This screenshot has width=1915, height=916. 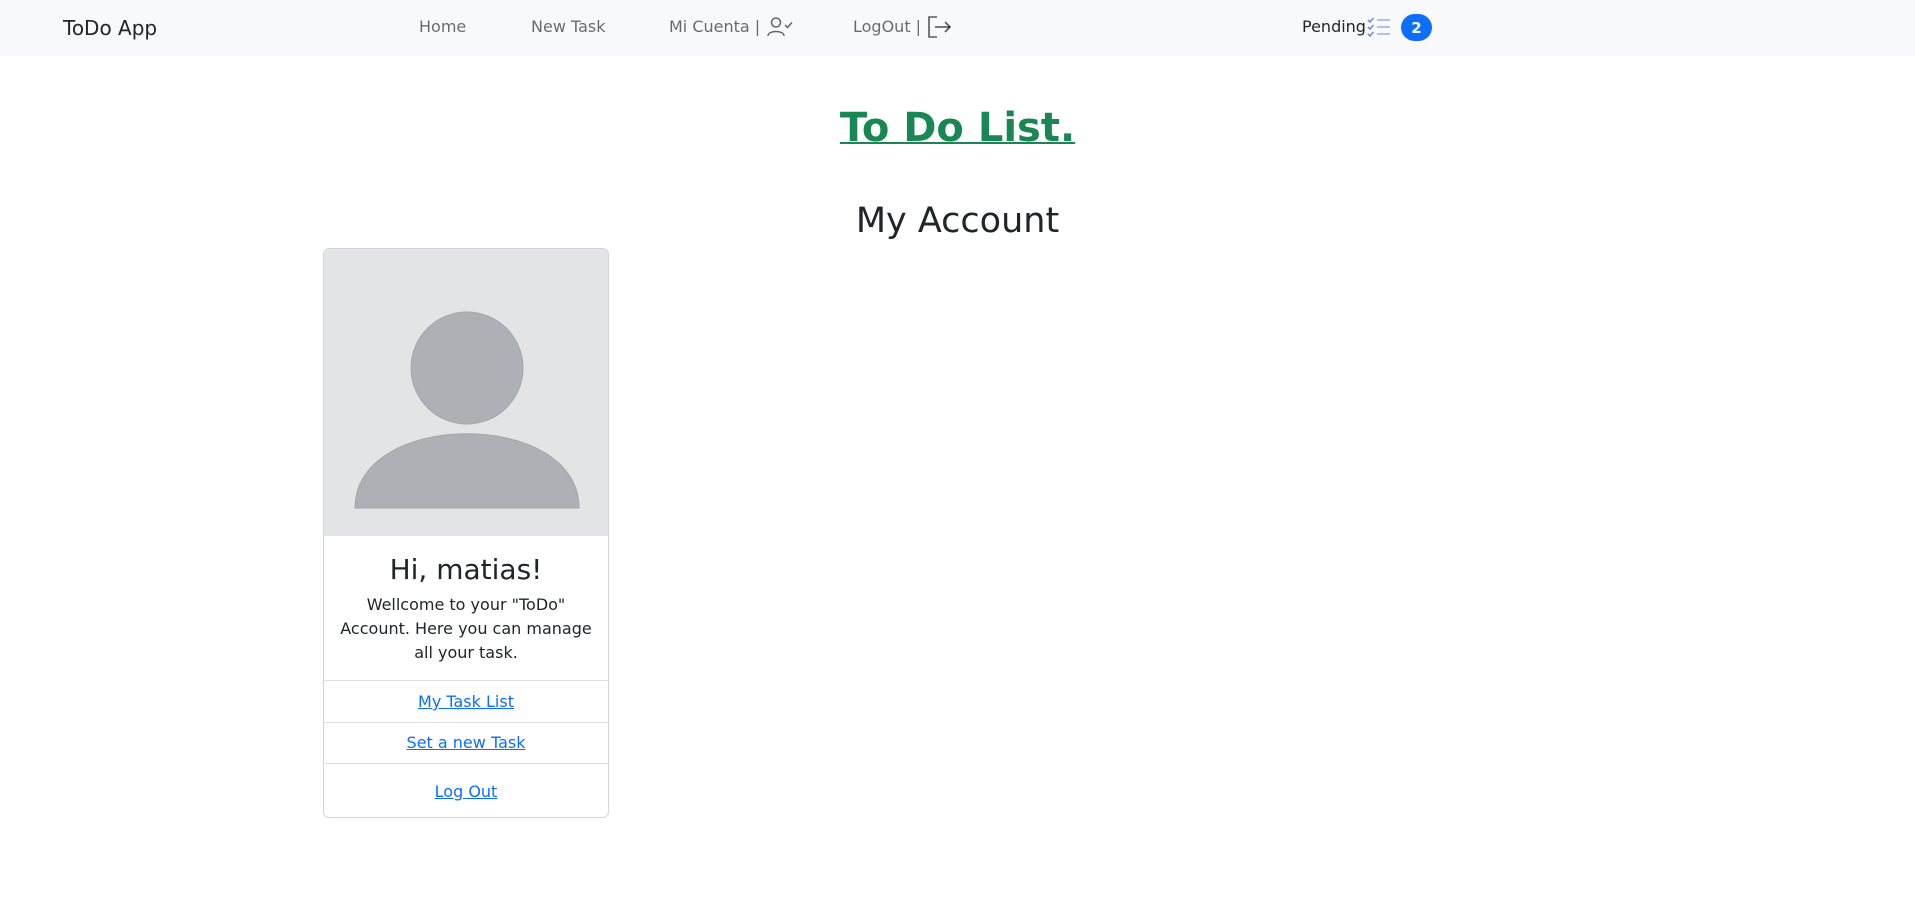 I want to click on nav-home-link: Home, so click(x=442, y=27).